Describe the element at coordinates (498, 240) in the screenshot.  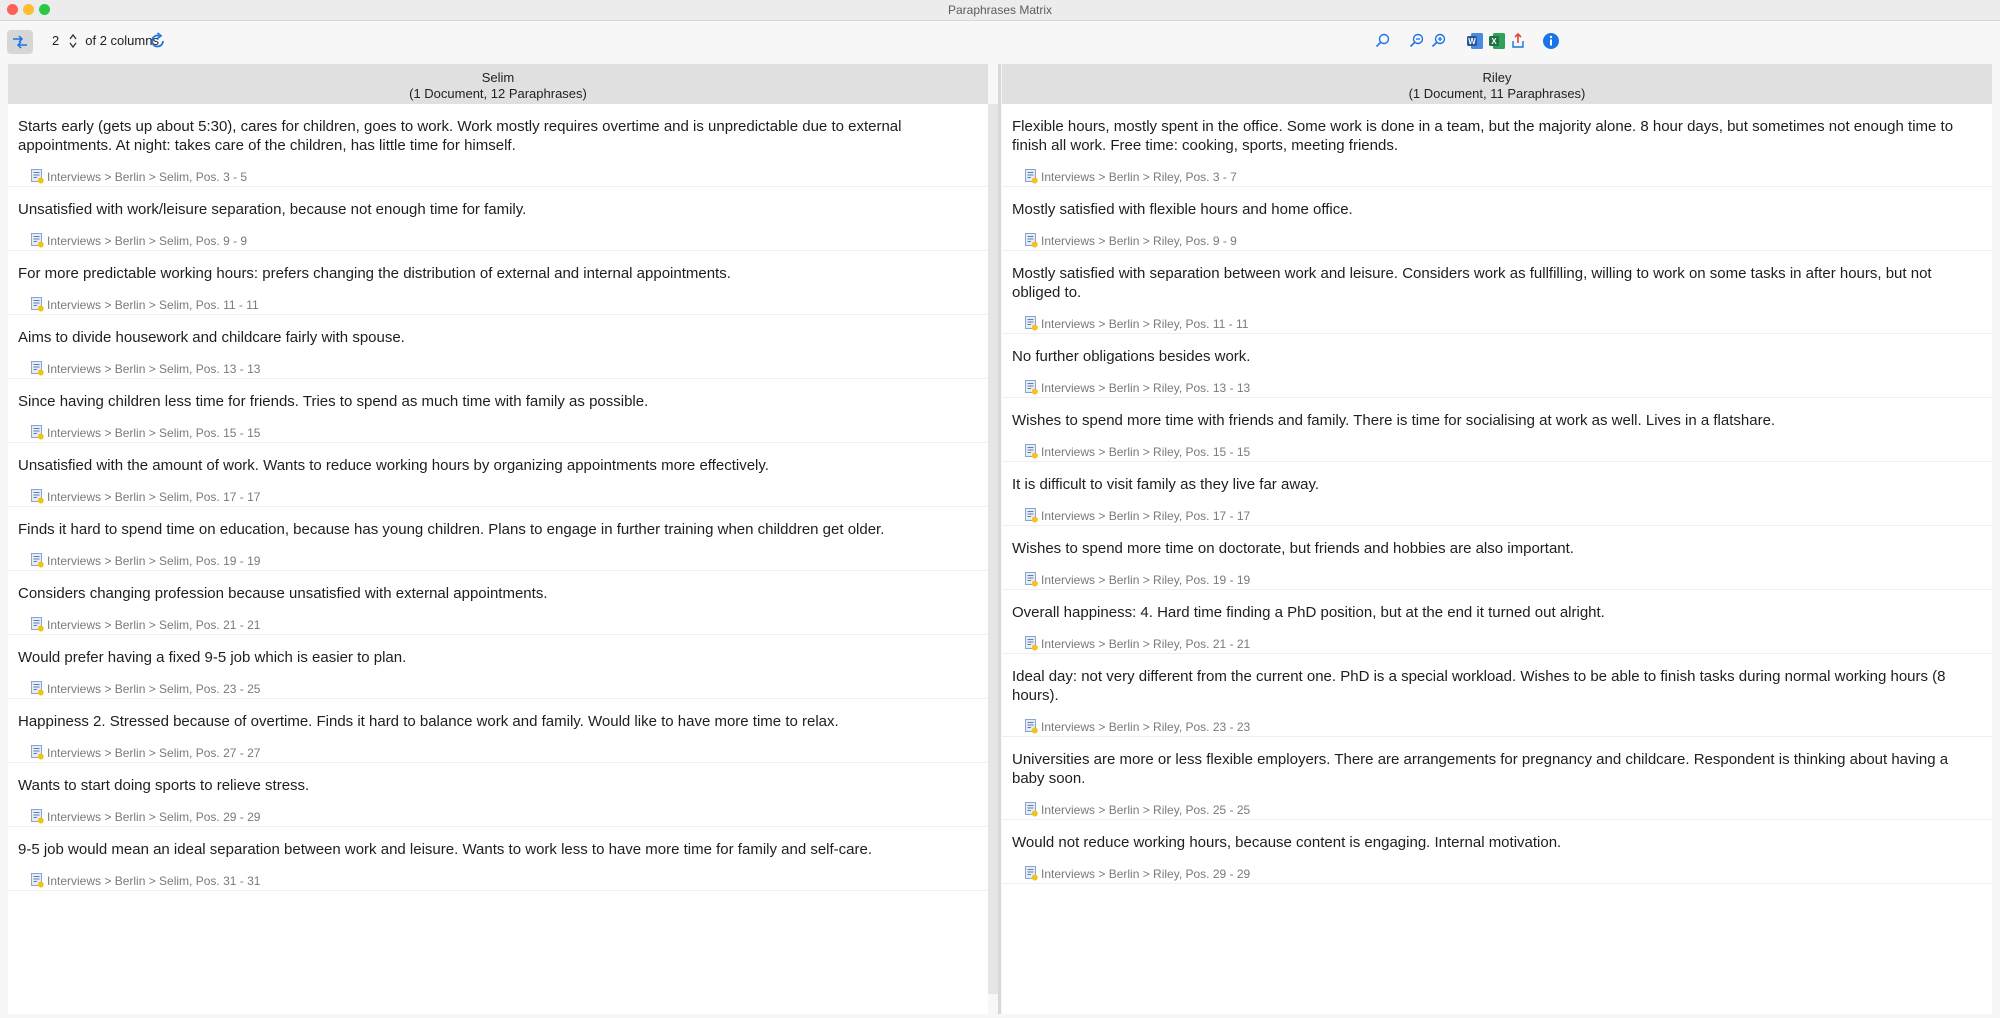
I see `paraphrase-source: Interviews > Berlin > Selim, Pos. 9 - 9` at that location.